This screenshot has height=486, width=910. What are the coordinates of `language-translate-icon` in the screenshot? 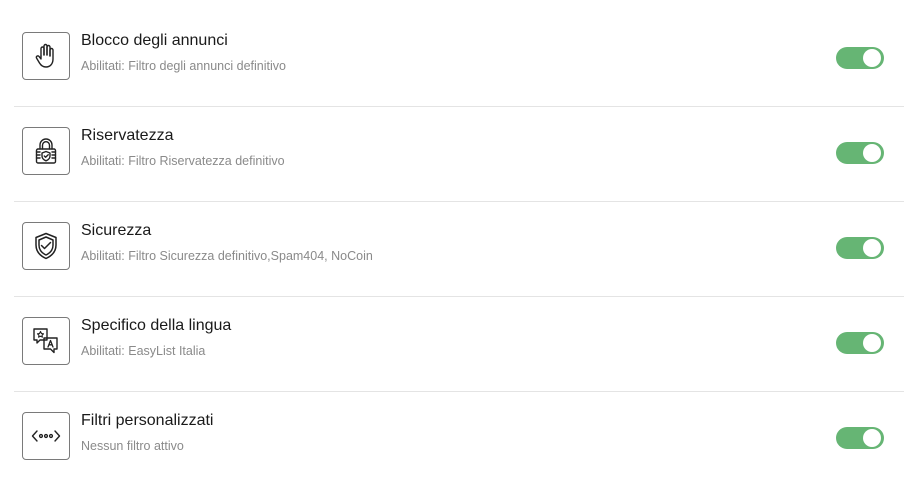 It's located at (46, 341).